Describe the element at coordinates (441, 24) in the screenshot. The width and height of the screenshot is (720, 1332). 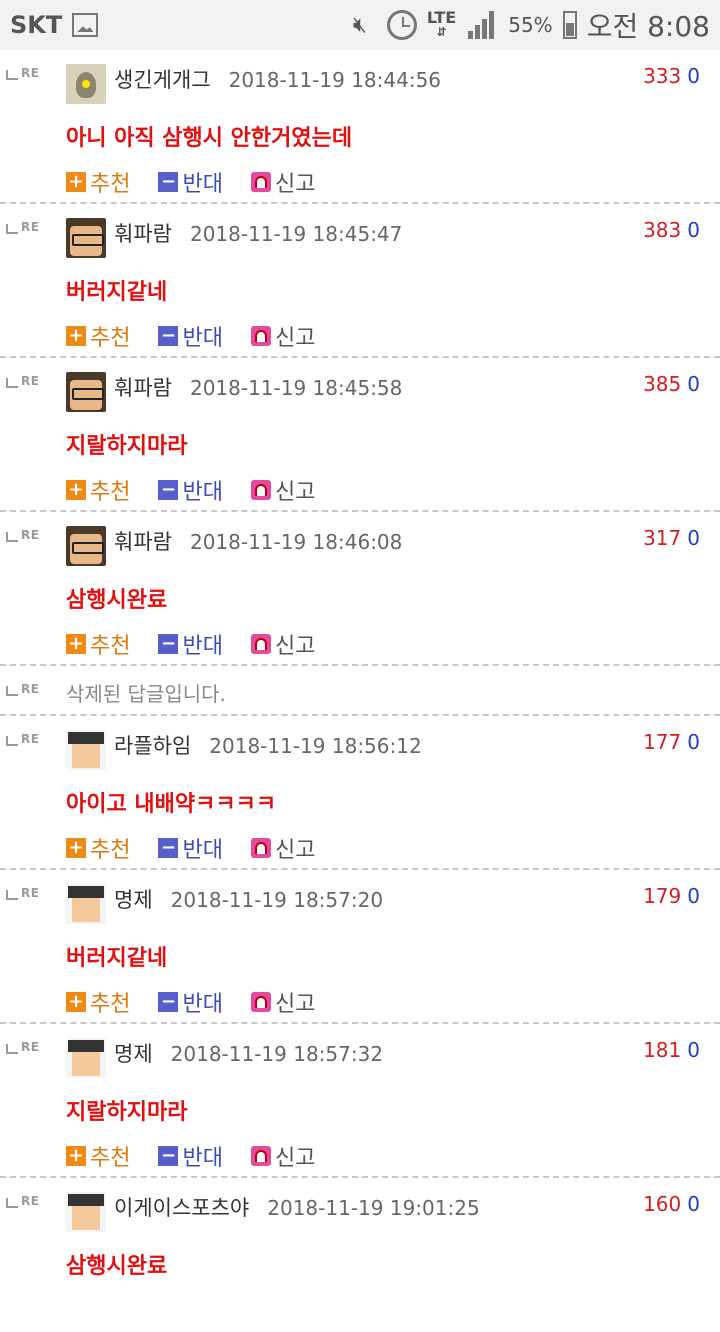
I see `lte-icon: LTE ⇵` at that location.